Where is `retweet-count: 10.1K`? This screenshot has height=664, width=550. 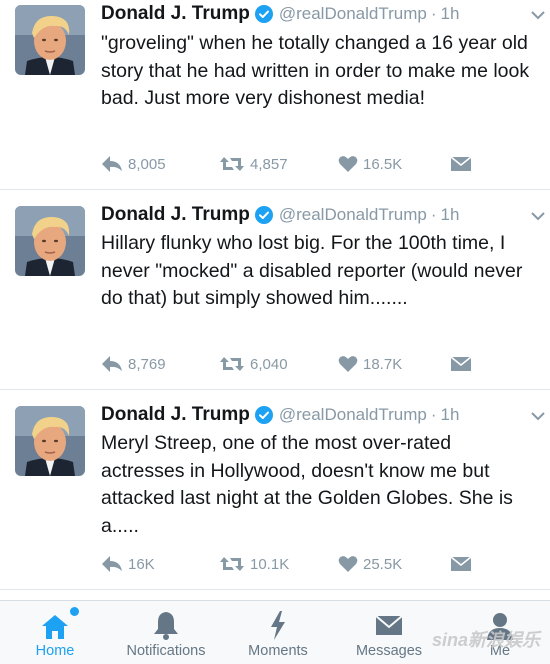
retweet-count: 10.1K is located at coordinates (270, 564).